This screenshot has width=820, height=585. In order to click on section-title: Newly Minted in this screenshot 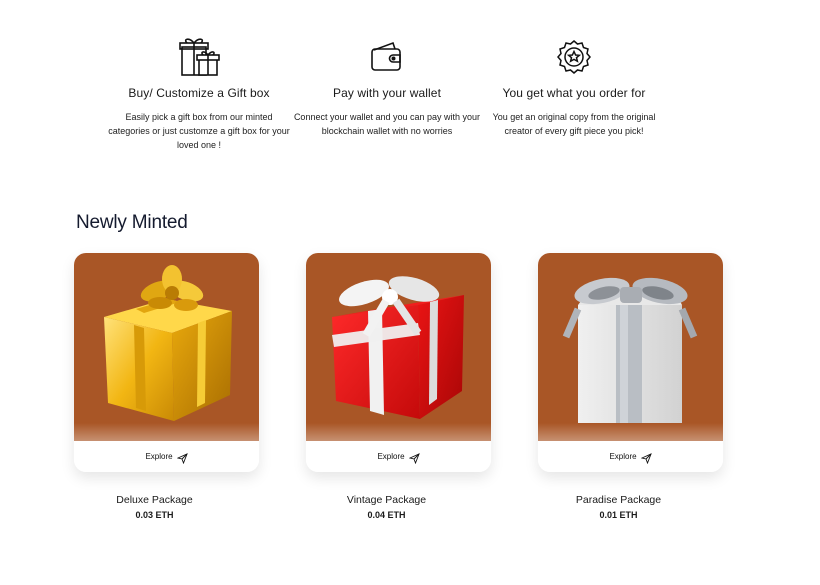, I will do `click(132, 222)`.